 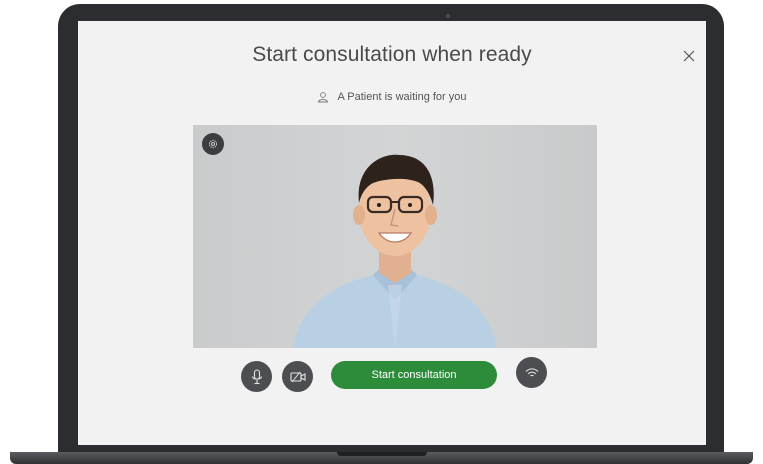 I want to click on doctor-video-feed, so click(x=395, y=251).